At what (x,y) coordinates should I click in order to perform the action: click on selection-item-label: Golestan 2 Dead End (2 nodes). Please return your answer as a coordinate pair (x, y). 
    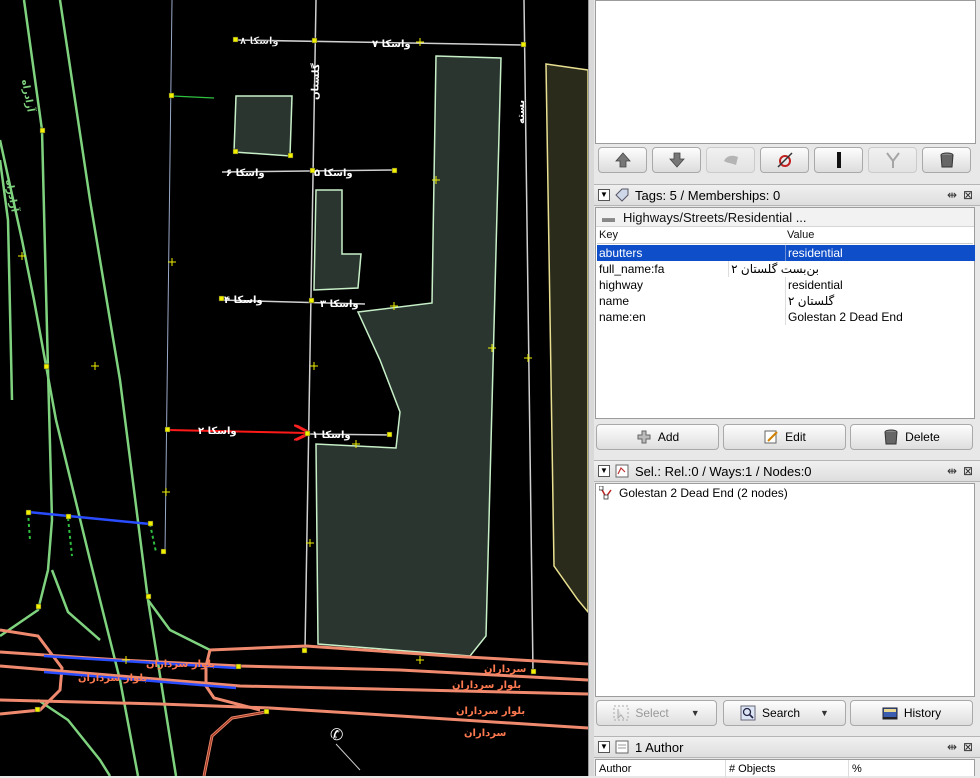
    Looking at the image, I should click on (703, 493).